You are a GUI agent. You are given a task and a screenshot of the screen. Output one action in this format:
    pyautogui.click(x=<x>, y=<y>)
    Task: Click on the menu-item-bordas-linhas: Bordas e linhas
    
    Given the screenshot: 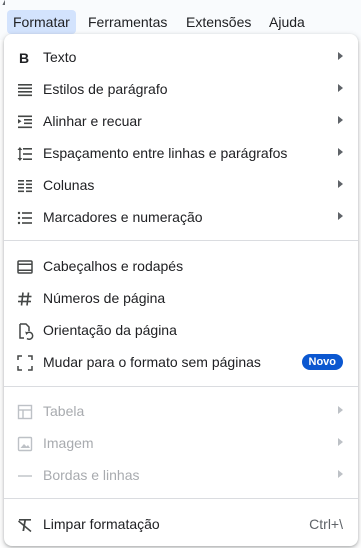 What is the action you would take?
    pyautogui.click(x=181, y=475)
    